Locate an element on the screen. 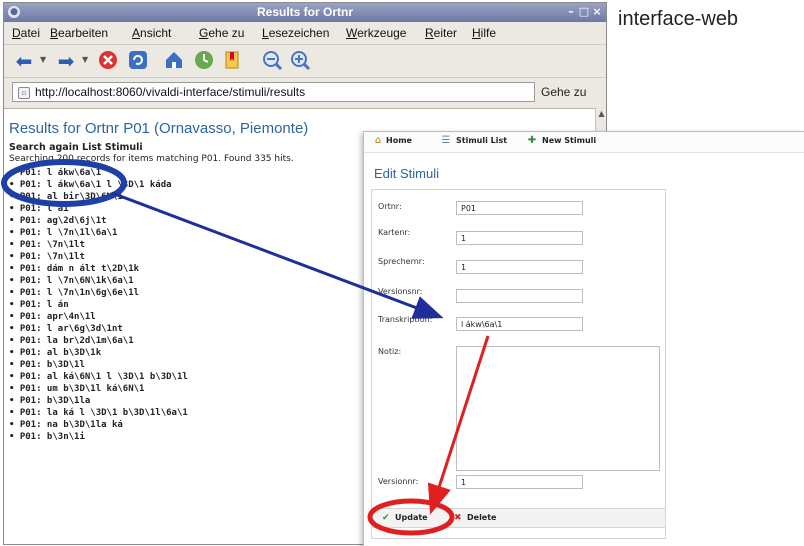 The height and width of the screenshot is (546, 804). red-connector-arrow is located at coordinates (458, 425).